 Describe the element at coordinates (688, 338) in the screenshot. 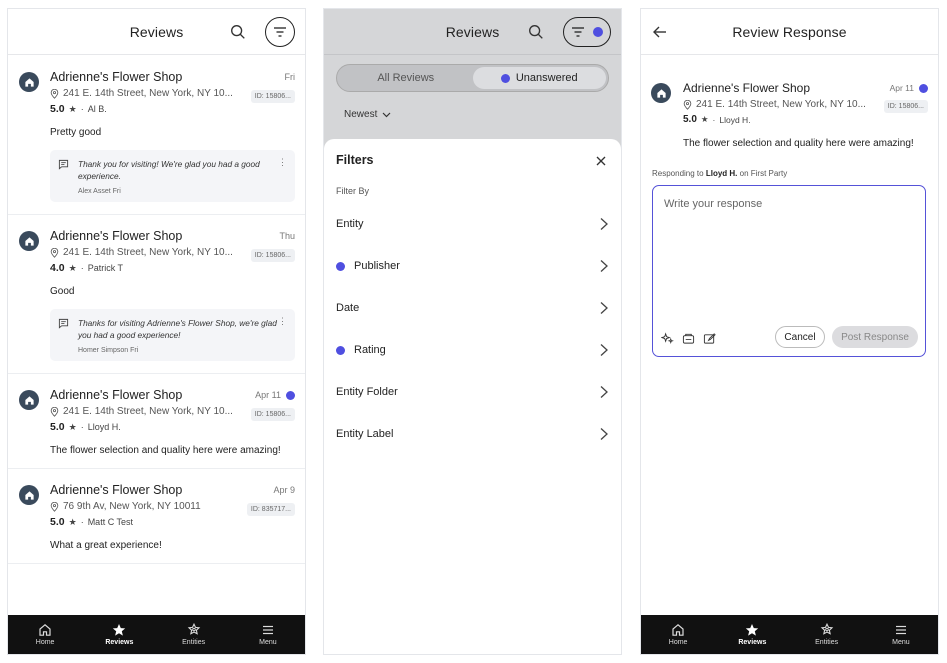

I see `template-icon` at that location.